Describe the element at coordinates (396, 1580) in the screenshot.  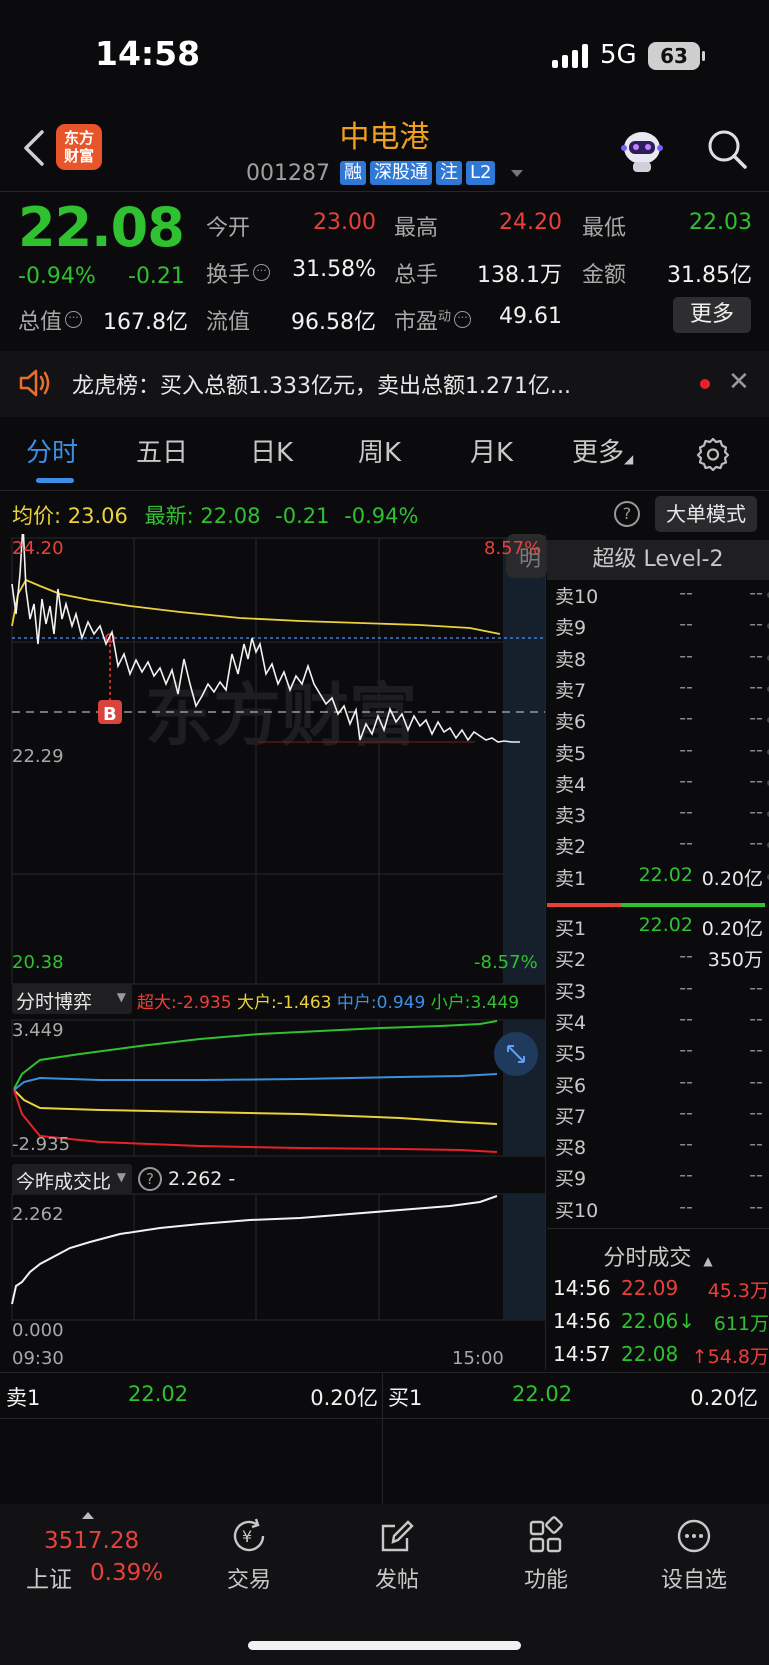
I see `nav-post-label: 发帖` at that location.